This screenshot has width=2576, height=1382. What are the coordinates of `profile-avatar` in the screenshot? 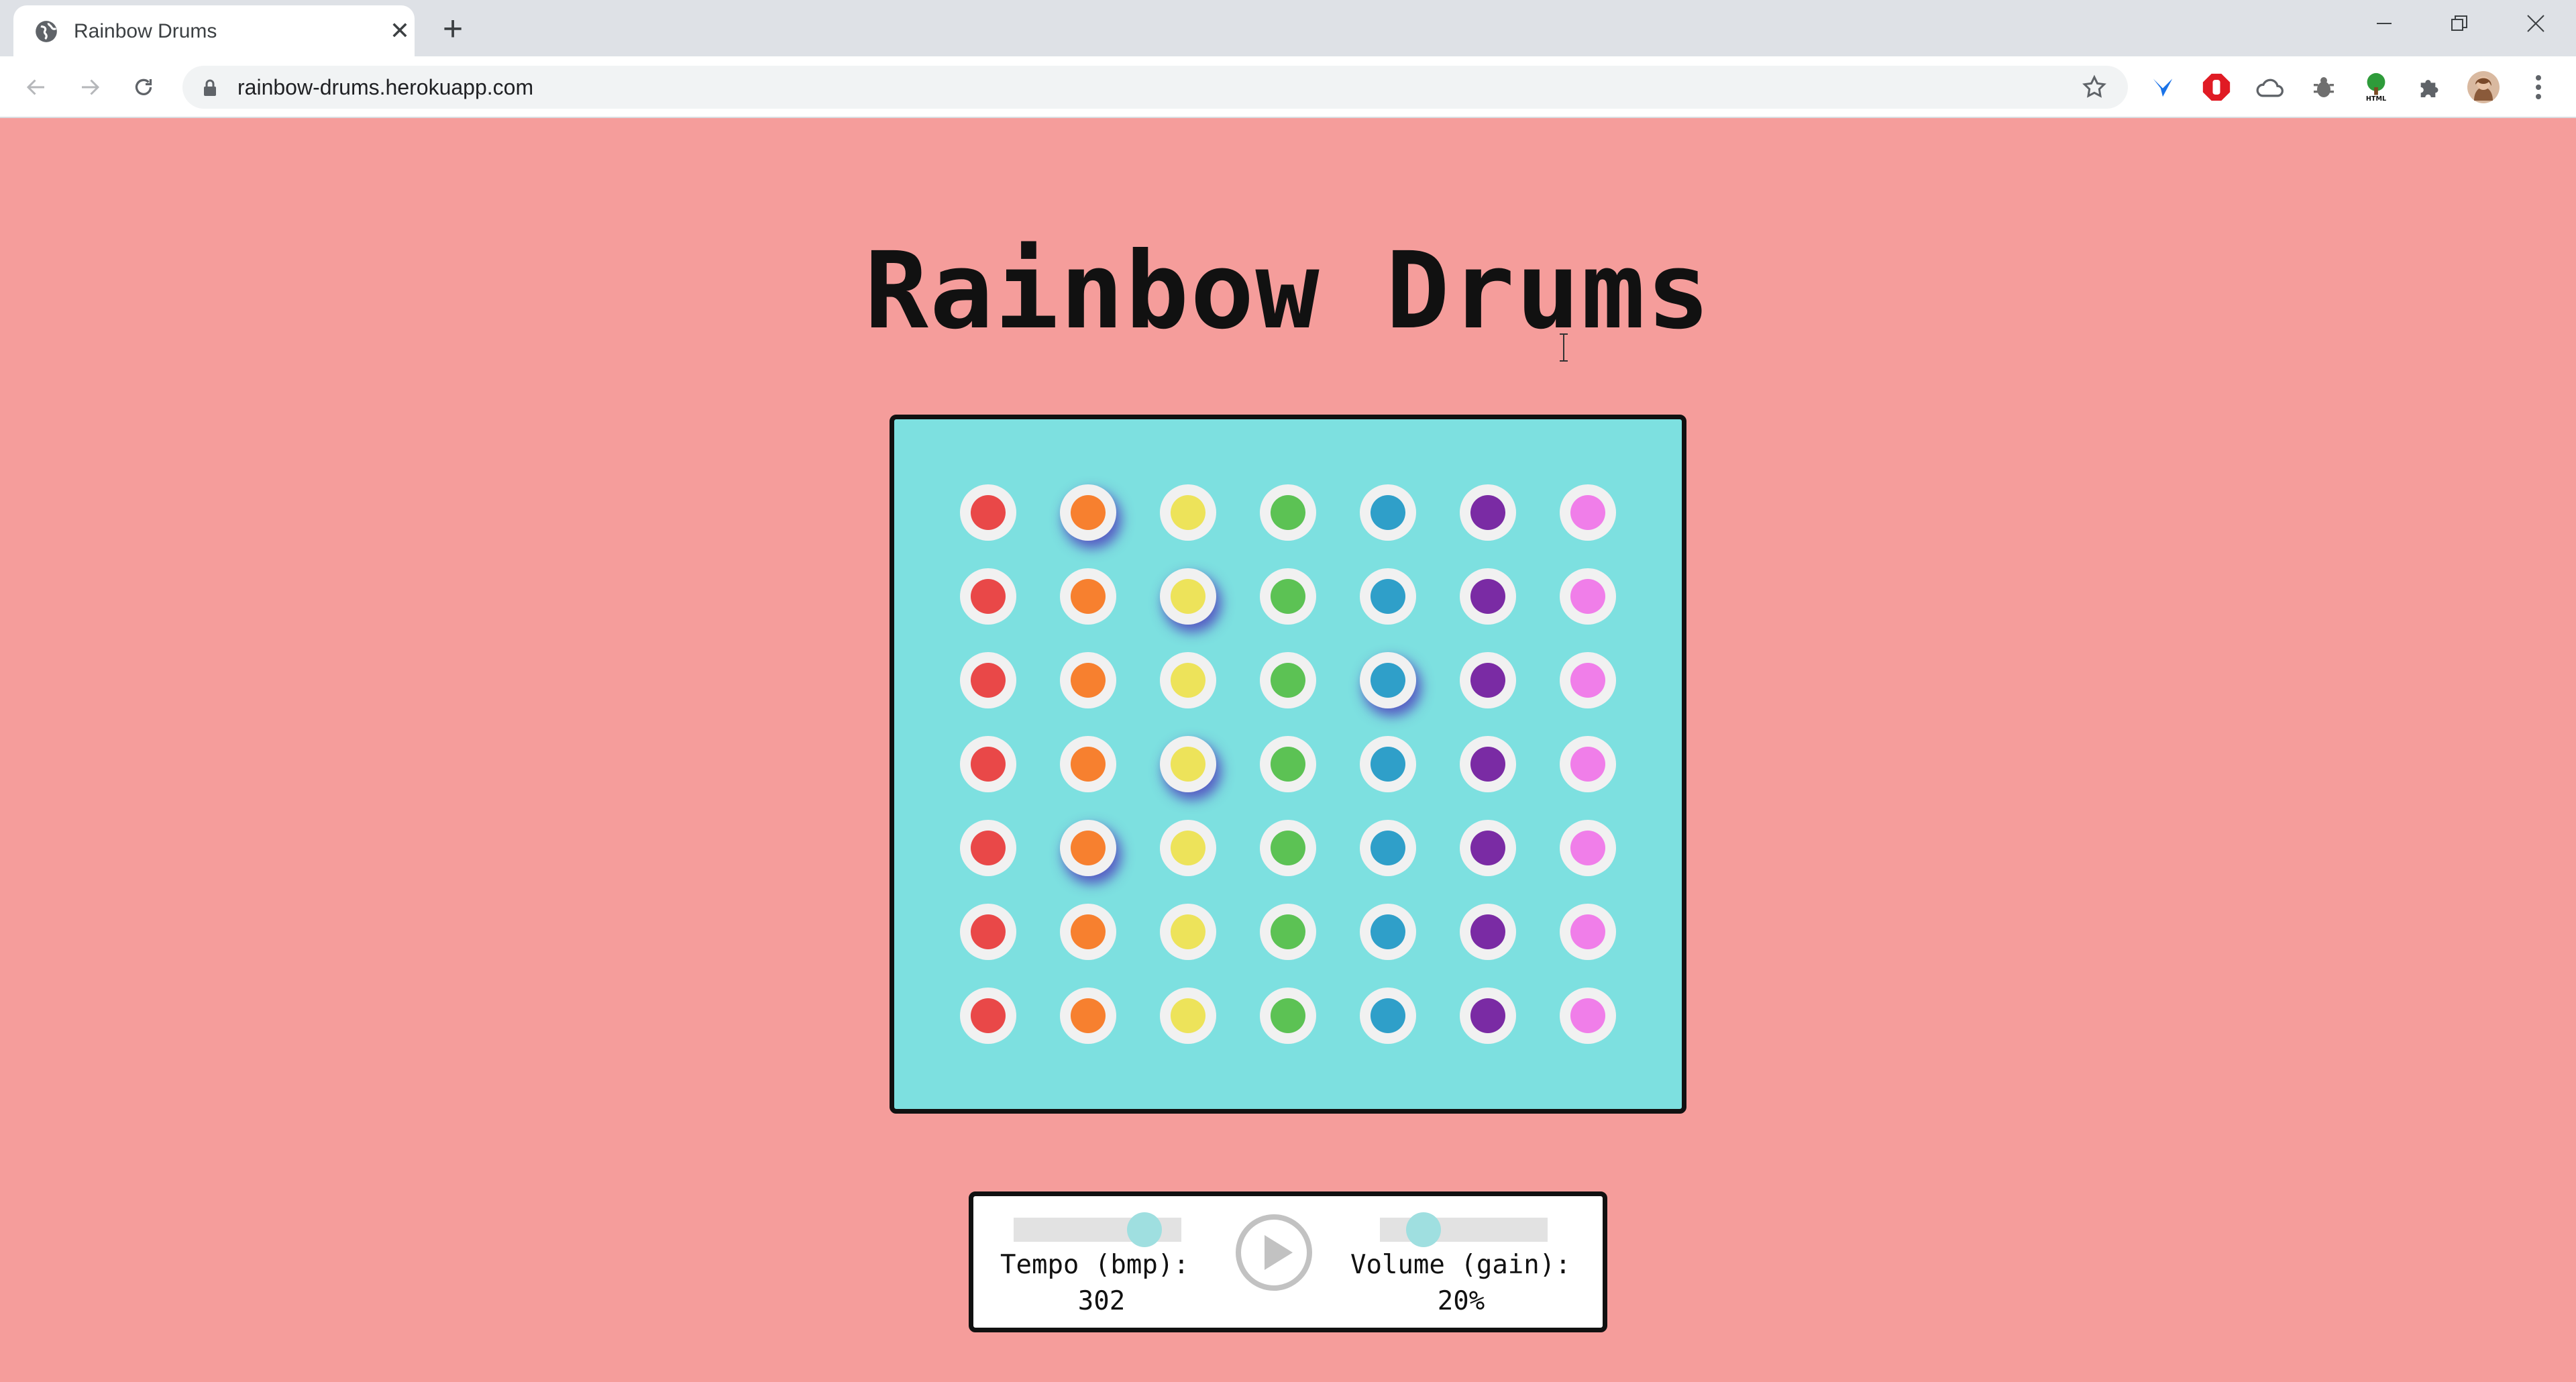 It's located at (2483, 87).